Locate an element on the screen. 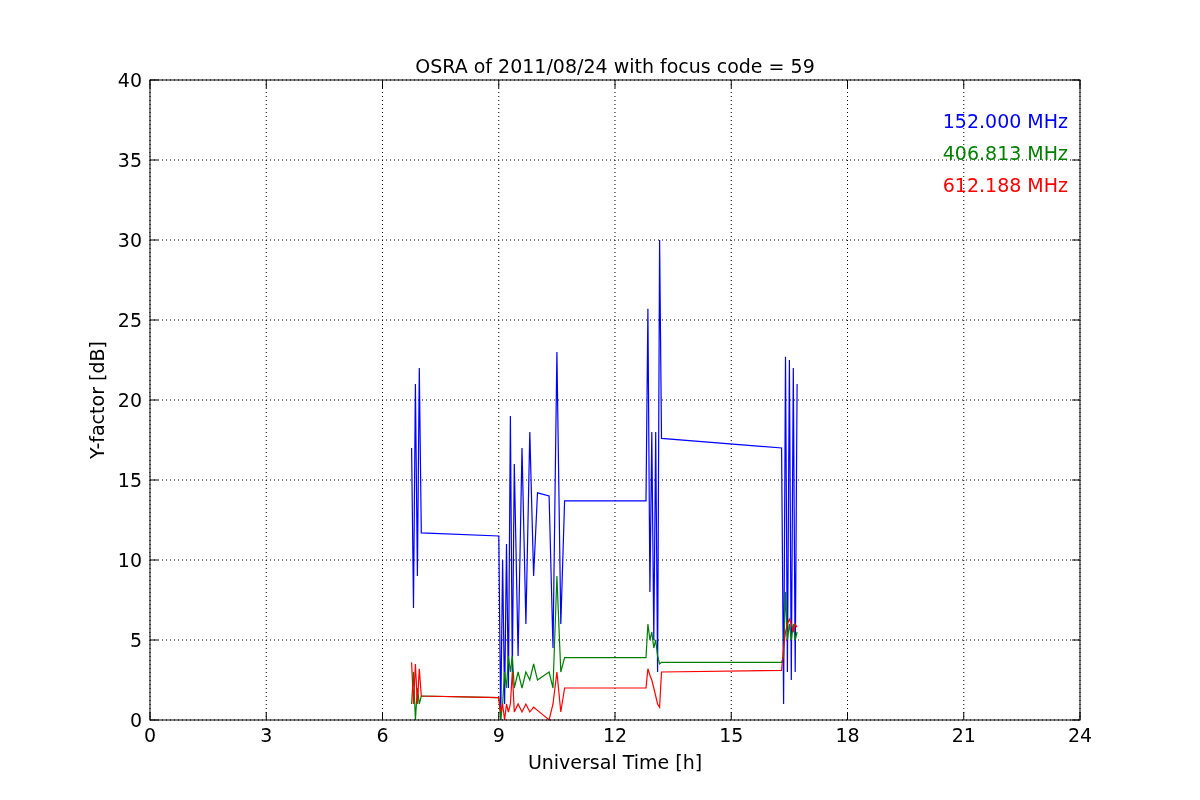 The height and width of the screenshot is (800, 1200). x-tick-label: 18 is located at coordinates (847, 735).